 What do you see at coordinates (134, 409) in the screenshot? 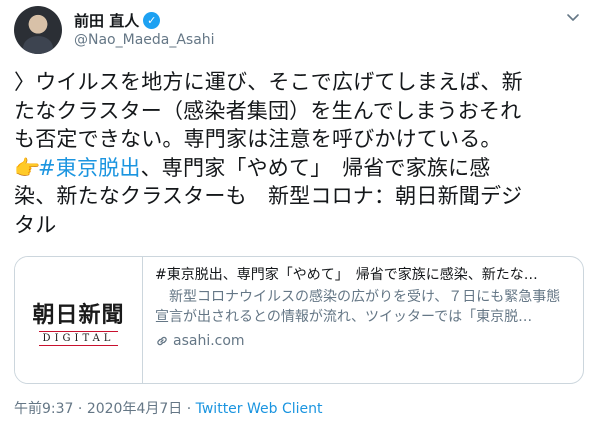
I see `tweet-date: 2020年4月7日` at bounding box center [134, 409].